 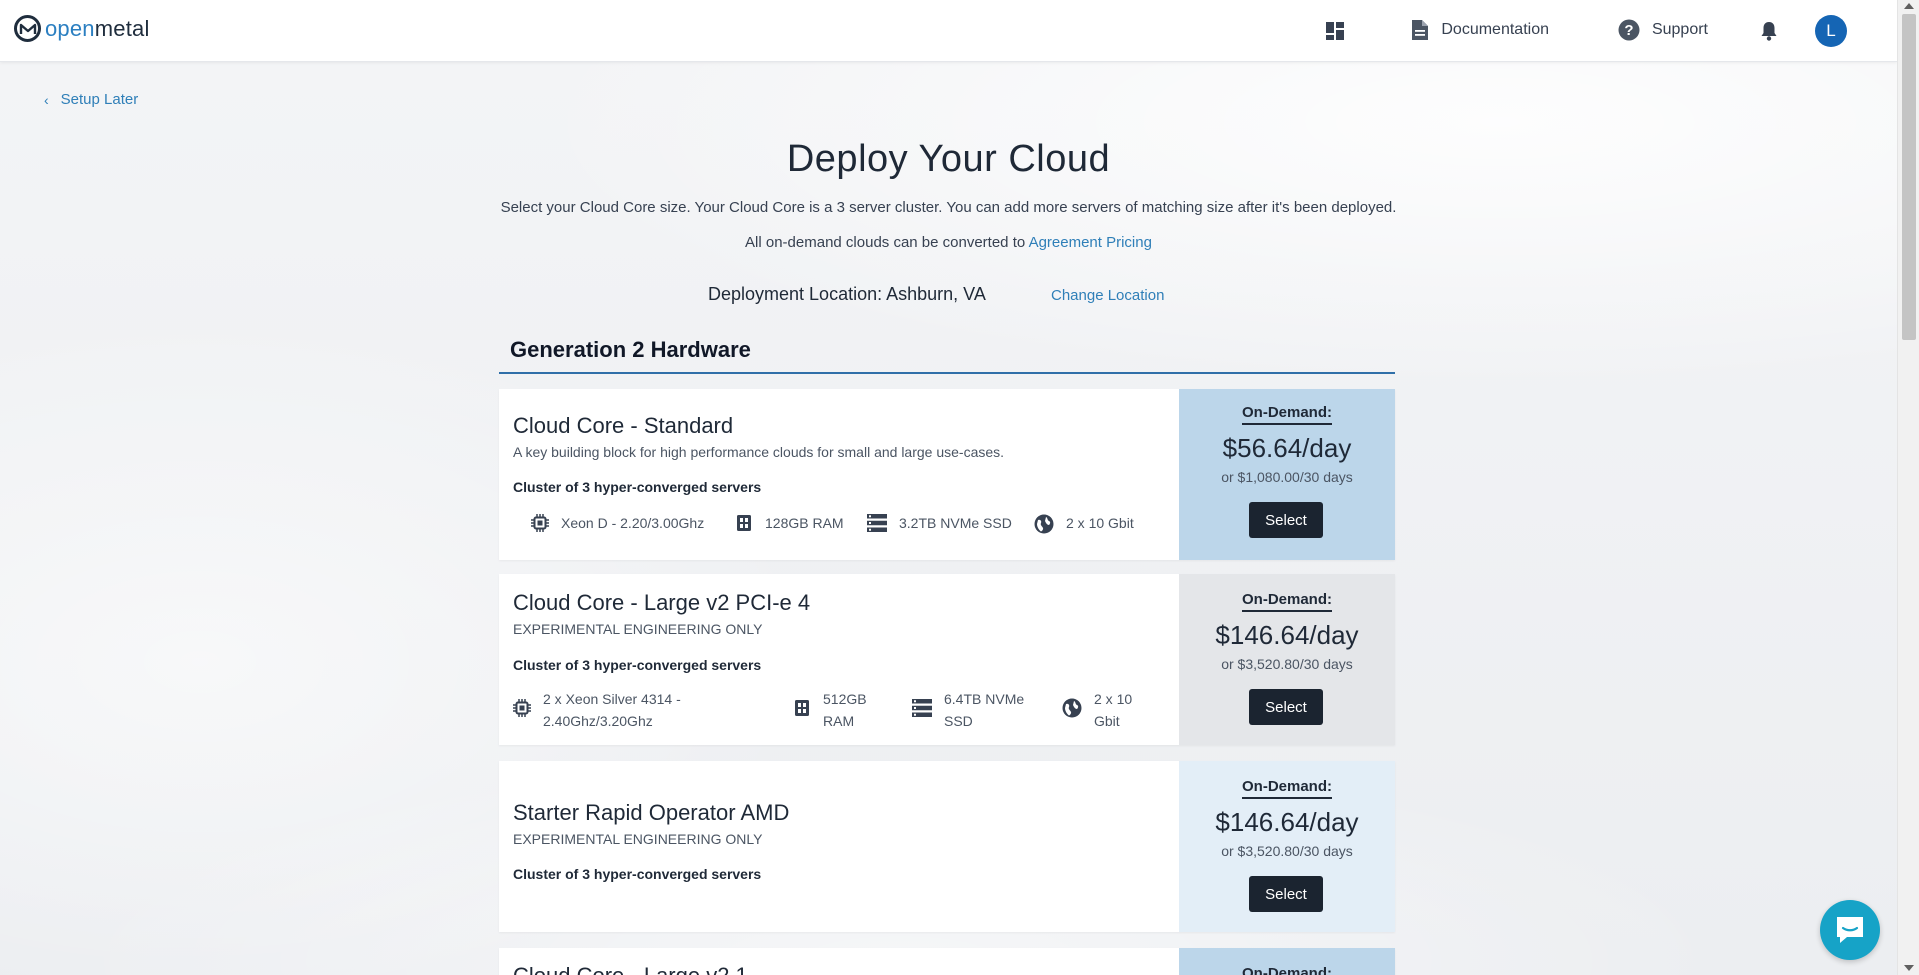 I want to click on scroll-thumb, so click(x=1909, y=177).